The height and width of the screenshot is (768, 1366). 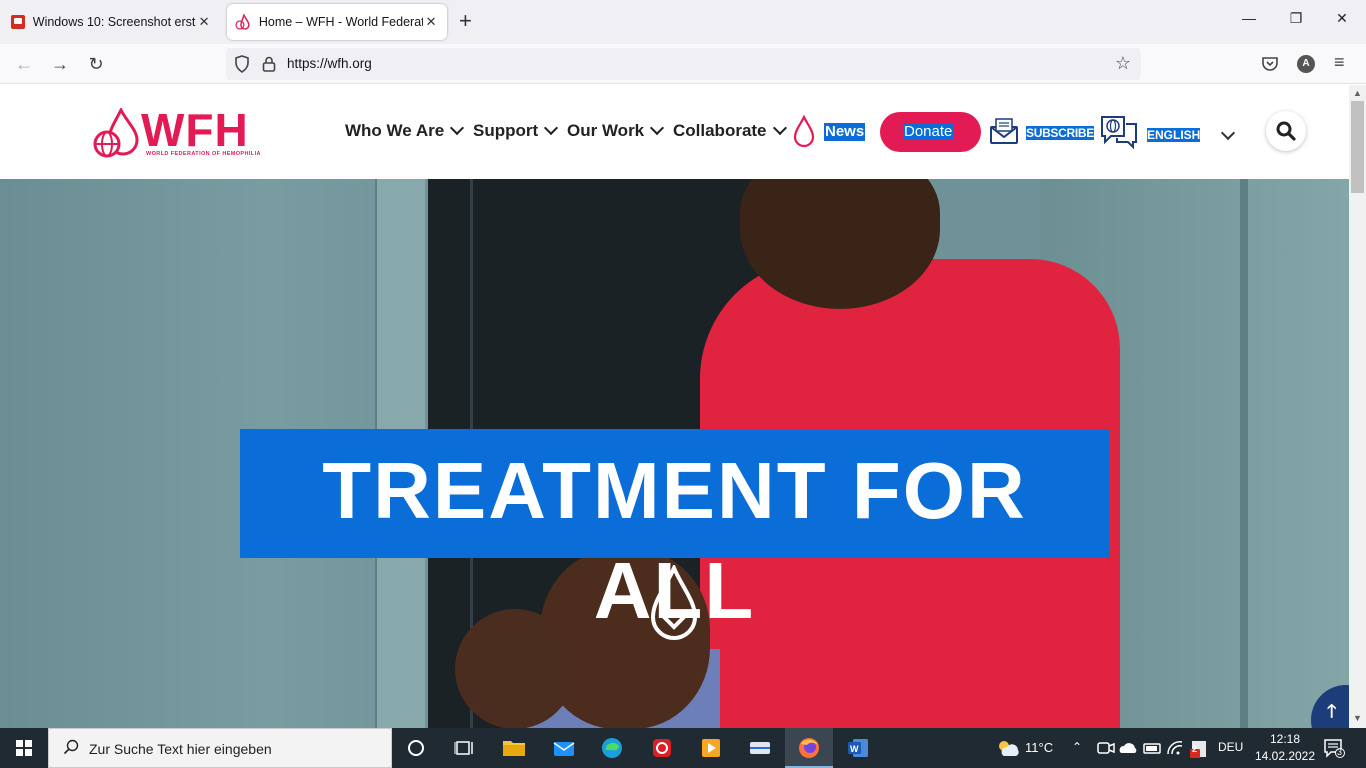 I want to click on input-language: DEU, so click(x=1230, y=747).